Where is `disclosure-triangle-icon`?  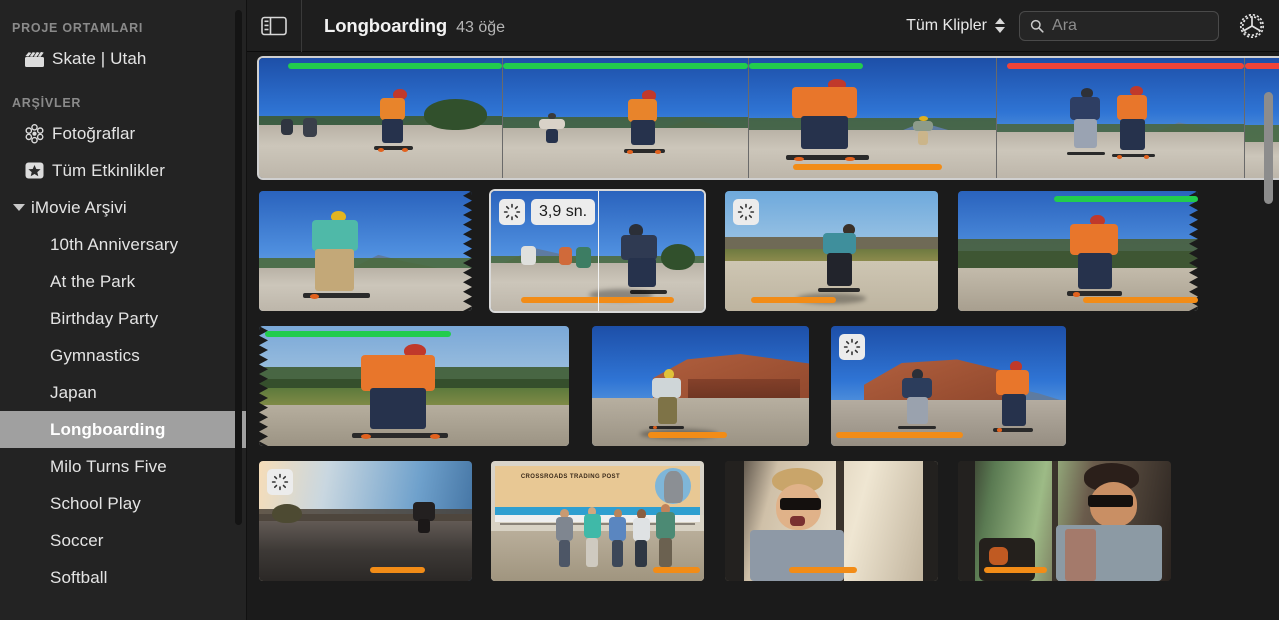
disclosure-triangle-icon is located at coordinates (18, 207).